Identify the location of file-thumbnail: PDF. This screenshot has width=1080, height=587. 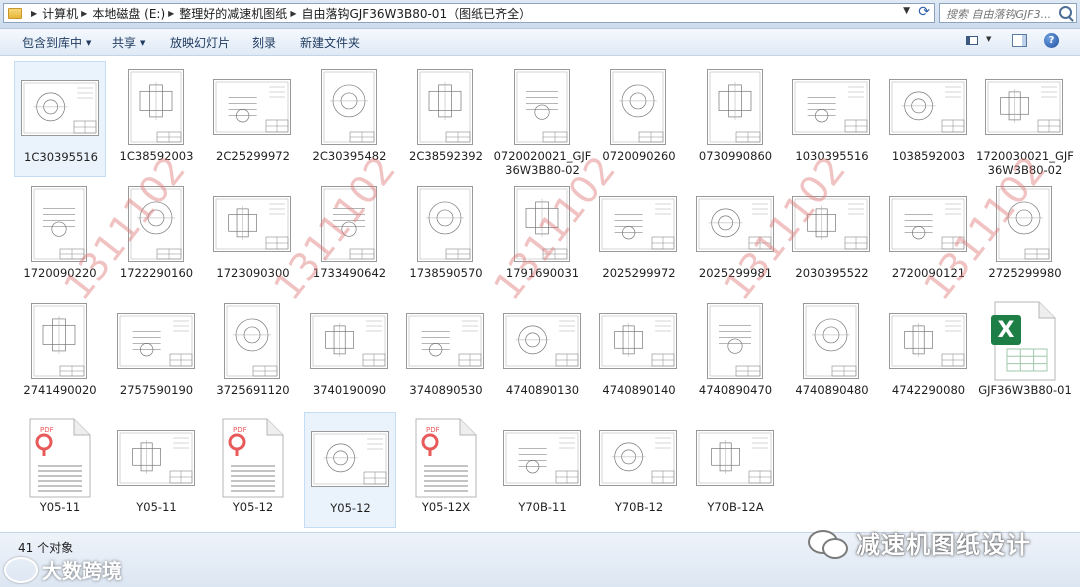
(445, 458).